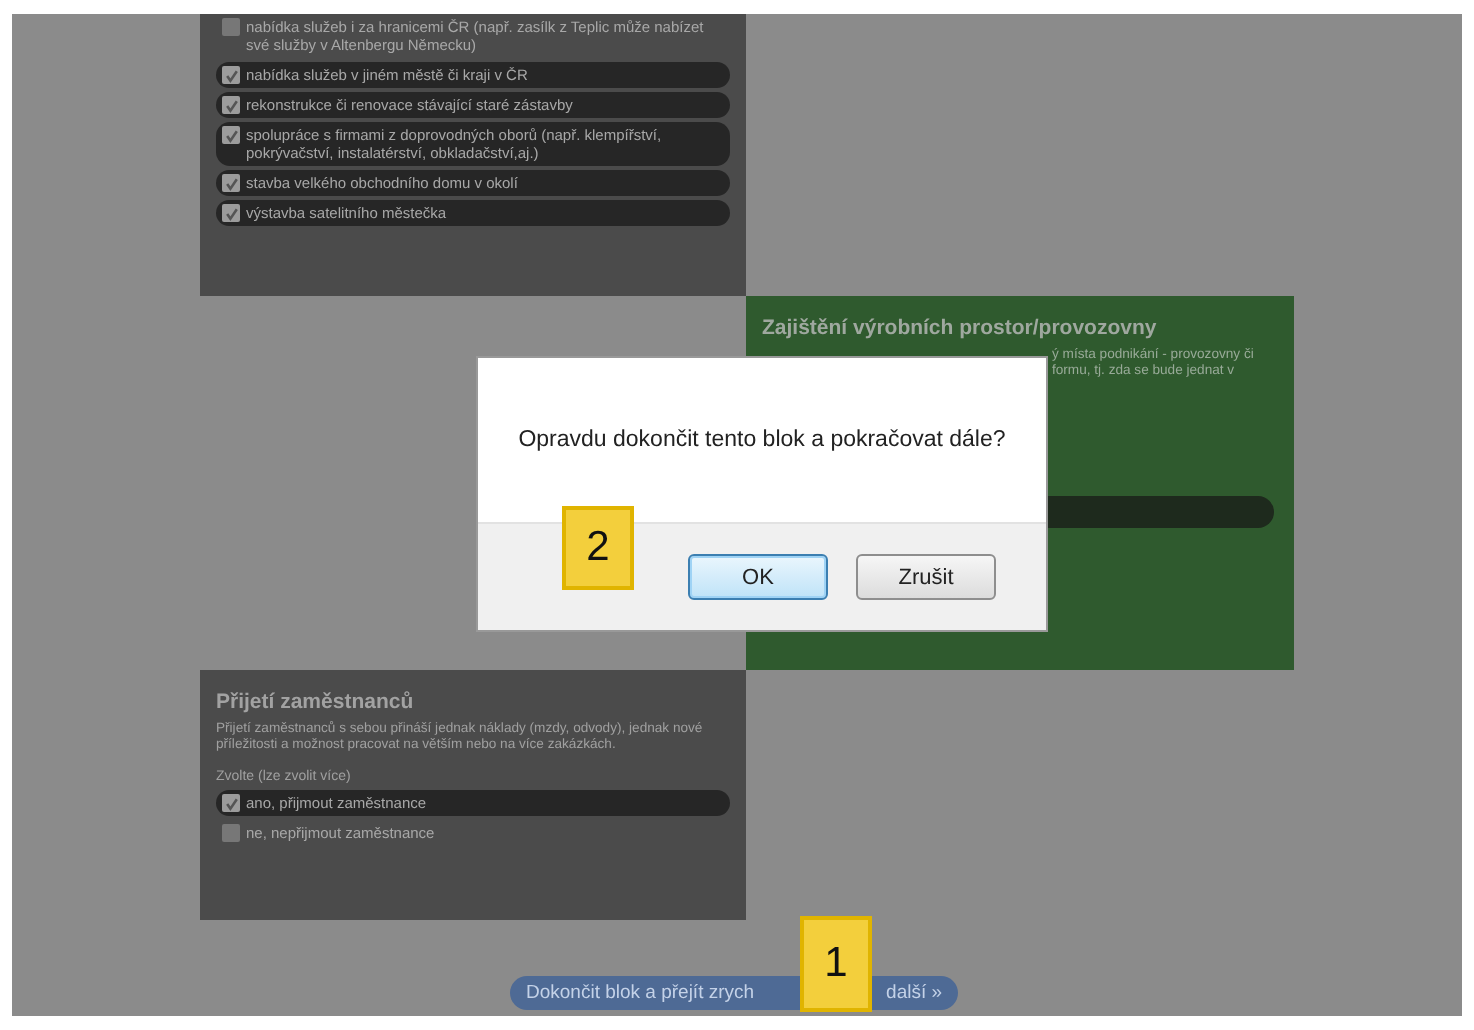  I want to click on panel-title: Zajištění výrobních prostor/provozovny, so click(960, 328).